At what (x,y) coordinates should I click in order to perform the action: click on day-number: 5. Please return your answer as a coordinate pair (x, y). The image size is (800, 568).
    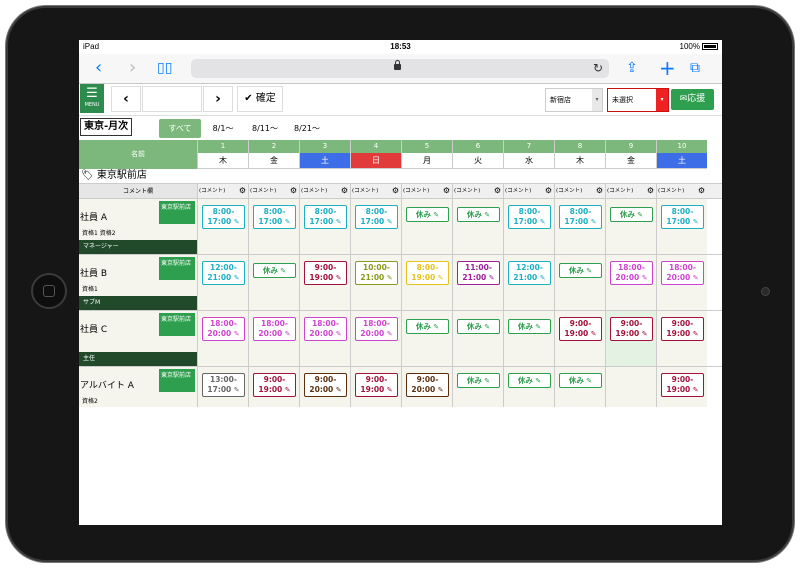
    Looking at the image, I should click on (427, 146).